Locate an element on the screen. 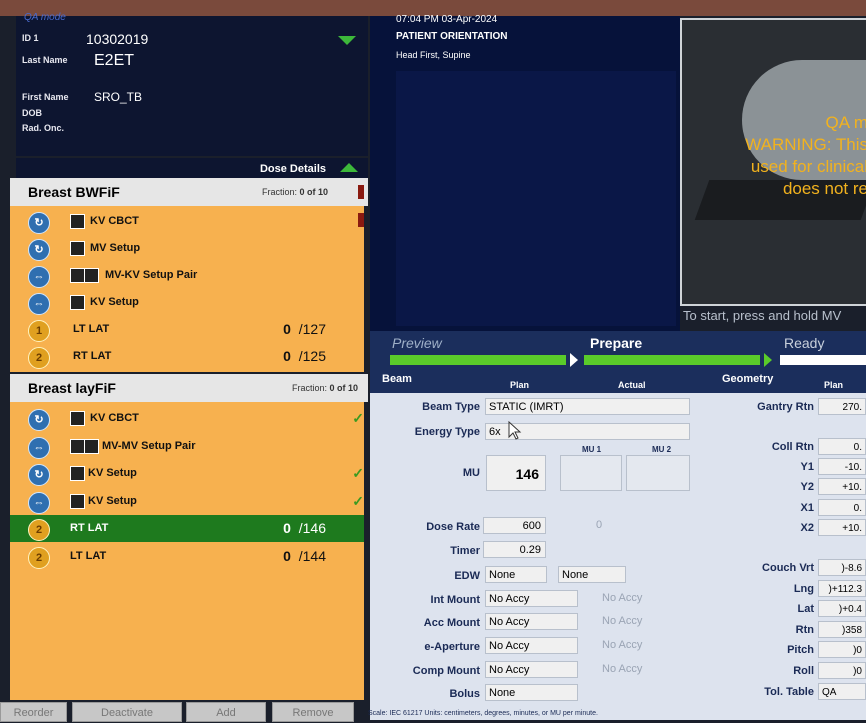 Image resolution: width=866 pixels, height=723 pixels. mu-plan-field: 146 is located at coordinates (516, 473).